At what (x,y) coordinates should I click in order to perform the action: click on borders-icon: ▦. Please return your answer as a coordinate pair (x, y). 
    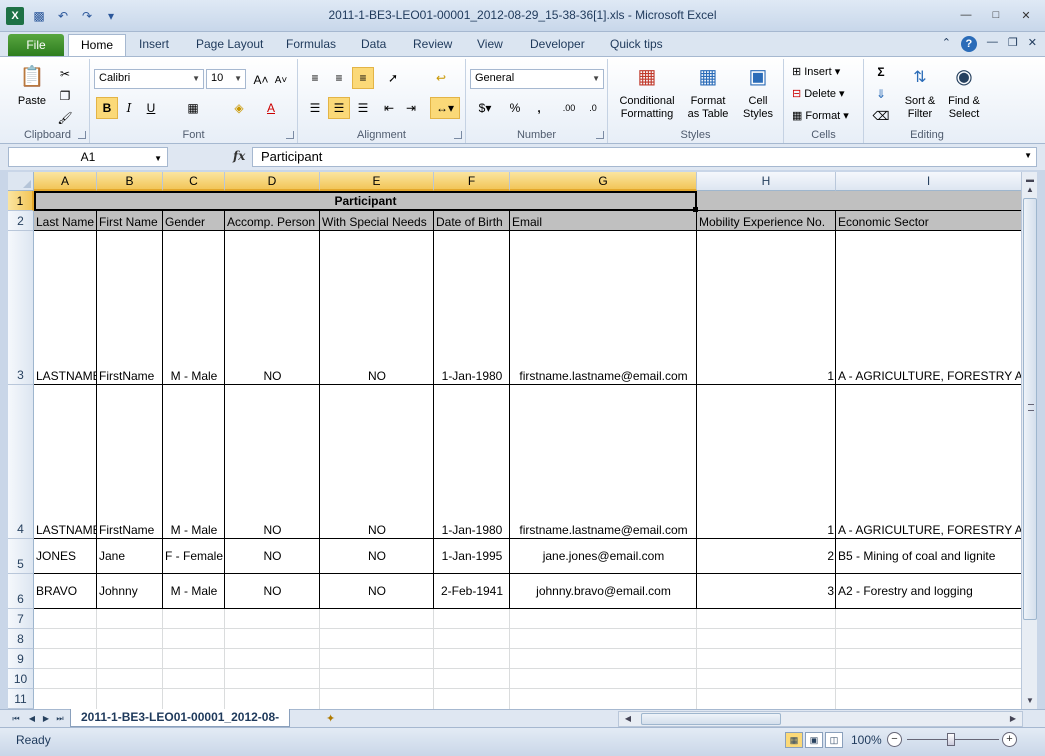
    Looking at the image, I should click on (193, 108).